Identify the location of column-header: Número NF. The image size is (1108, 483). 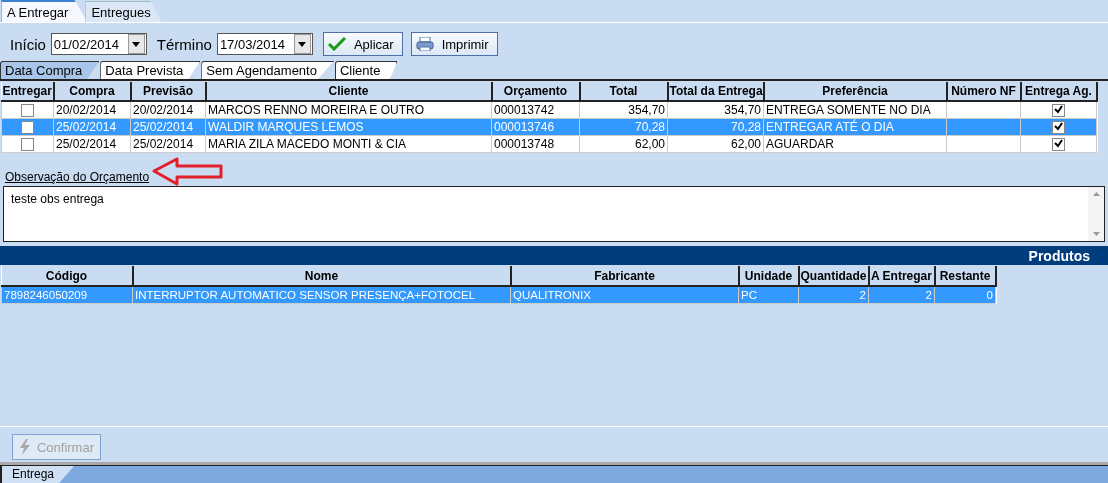
(983, 91).